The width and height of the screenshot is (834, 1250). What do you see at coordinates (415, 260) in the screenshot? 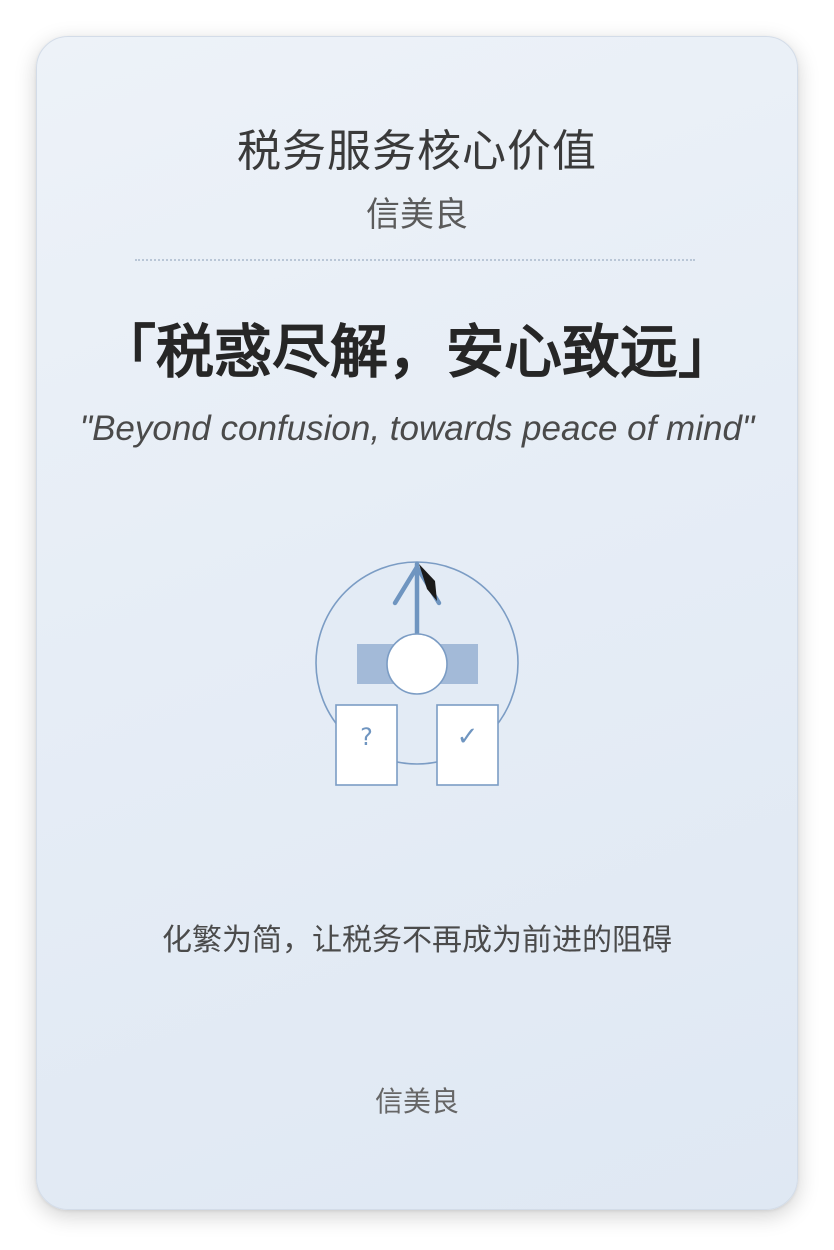
I see `dotted-divider` at bounding box center [415, 260].